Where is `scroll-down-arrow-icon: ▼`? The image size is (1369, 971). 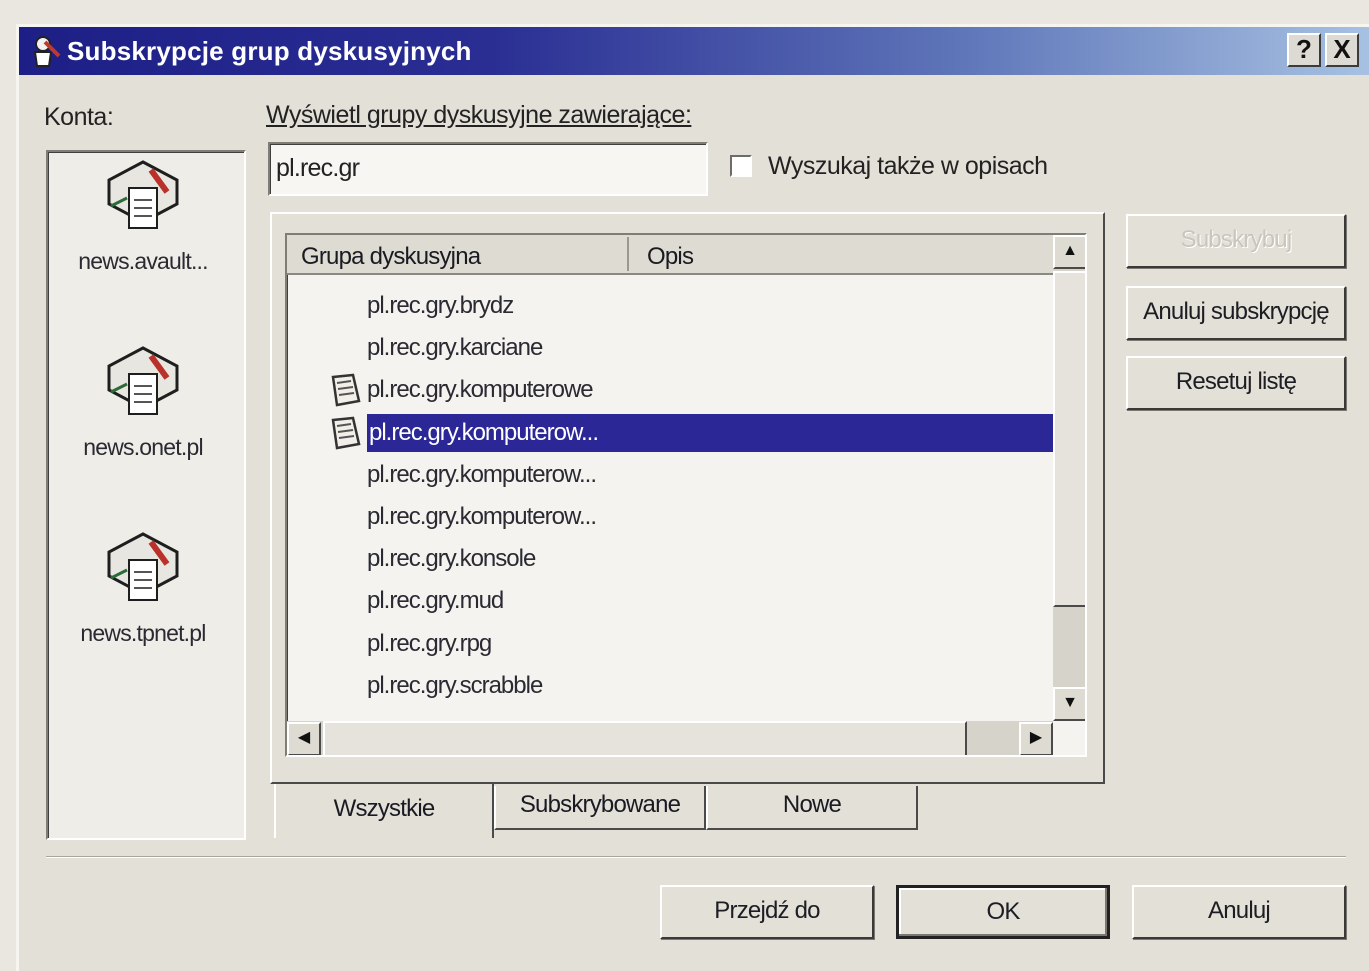
scroll-down-arrow-icon: ▼ is located at coordinates (1069, 704).